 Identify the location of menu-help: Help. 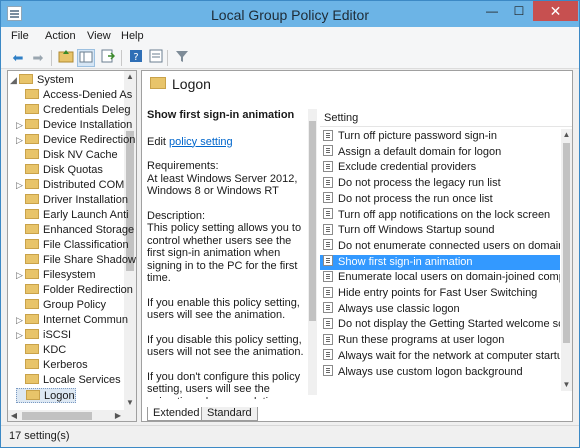
(132, 36).